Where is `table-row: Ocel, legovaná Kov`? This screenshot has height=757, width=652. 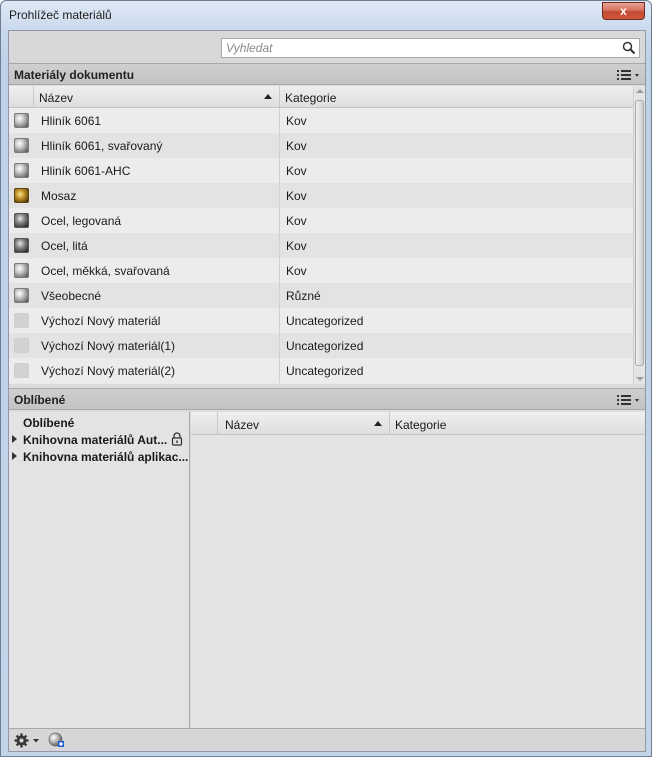 table-row: Ocel, legovaná Kov is located at coordinates (321, 220).